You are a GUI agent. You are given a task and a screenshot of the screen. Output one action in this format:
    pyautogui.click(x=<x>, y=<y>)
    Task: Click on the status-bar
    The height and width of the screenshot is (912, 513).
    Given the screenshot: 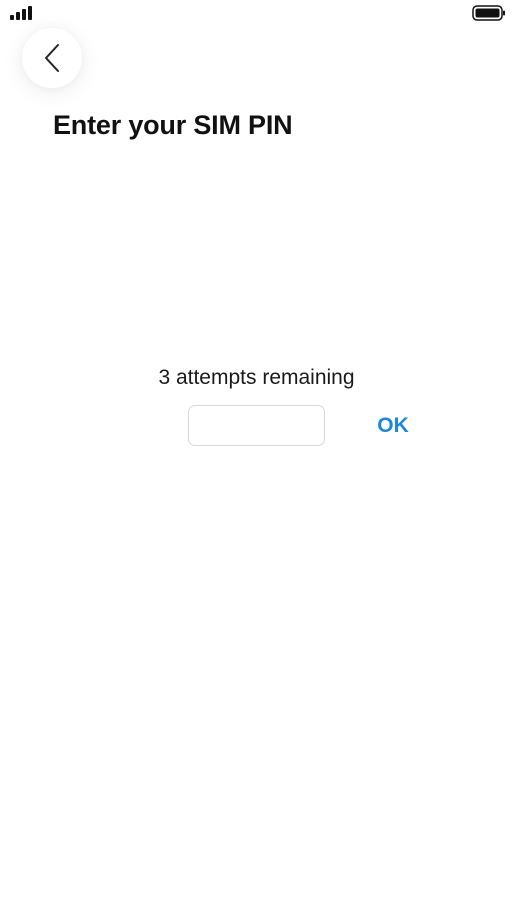 What is the action you would take?
    pyautogui.click(x=256, y=14)
    